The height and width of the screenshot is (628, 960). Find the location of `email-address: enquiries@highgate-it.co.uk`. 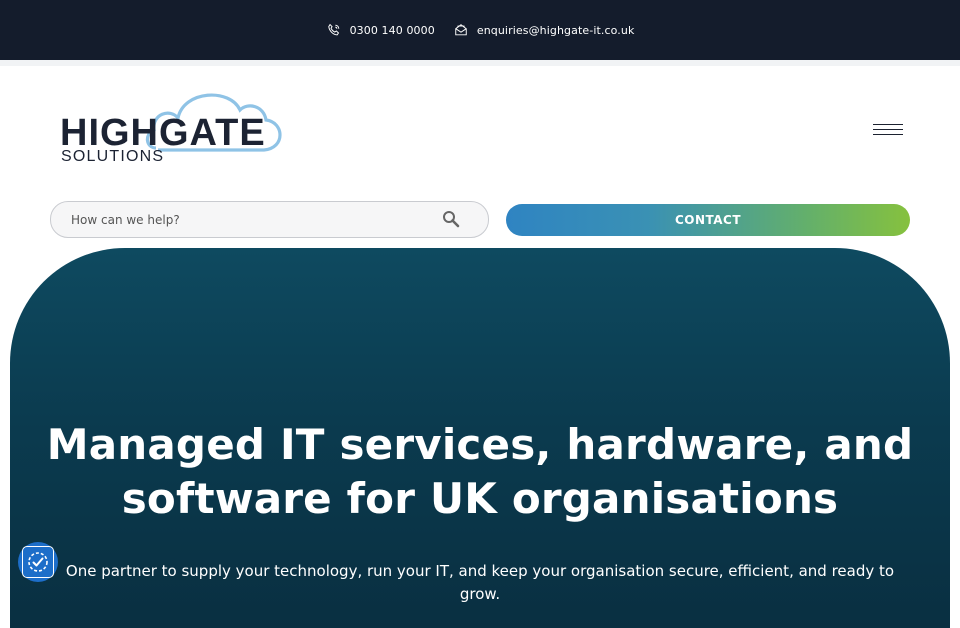

email-address: enquiries@highgate-it.co.uk is located at coordinates (555, 30).